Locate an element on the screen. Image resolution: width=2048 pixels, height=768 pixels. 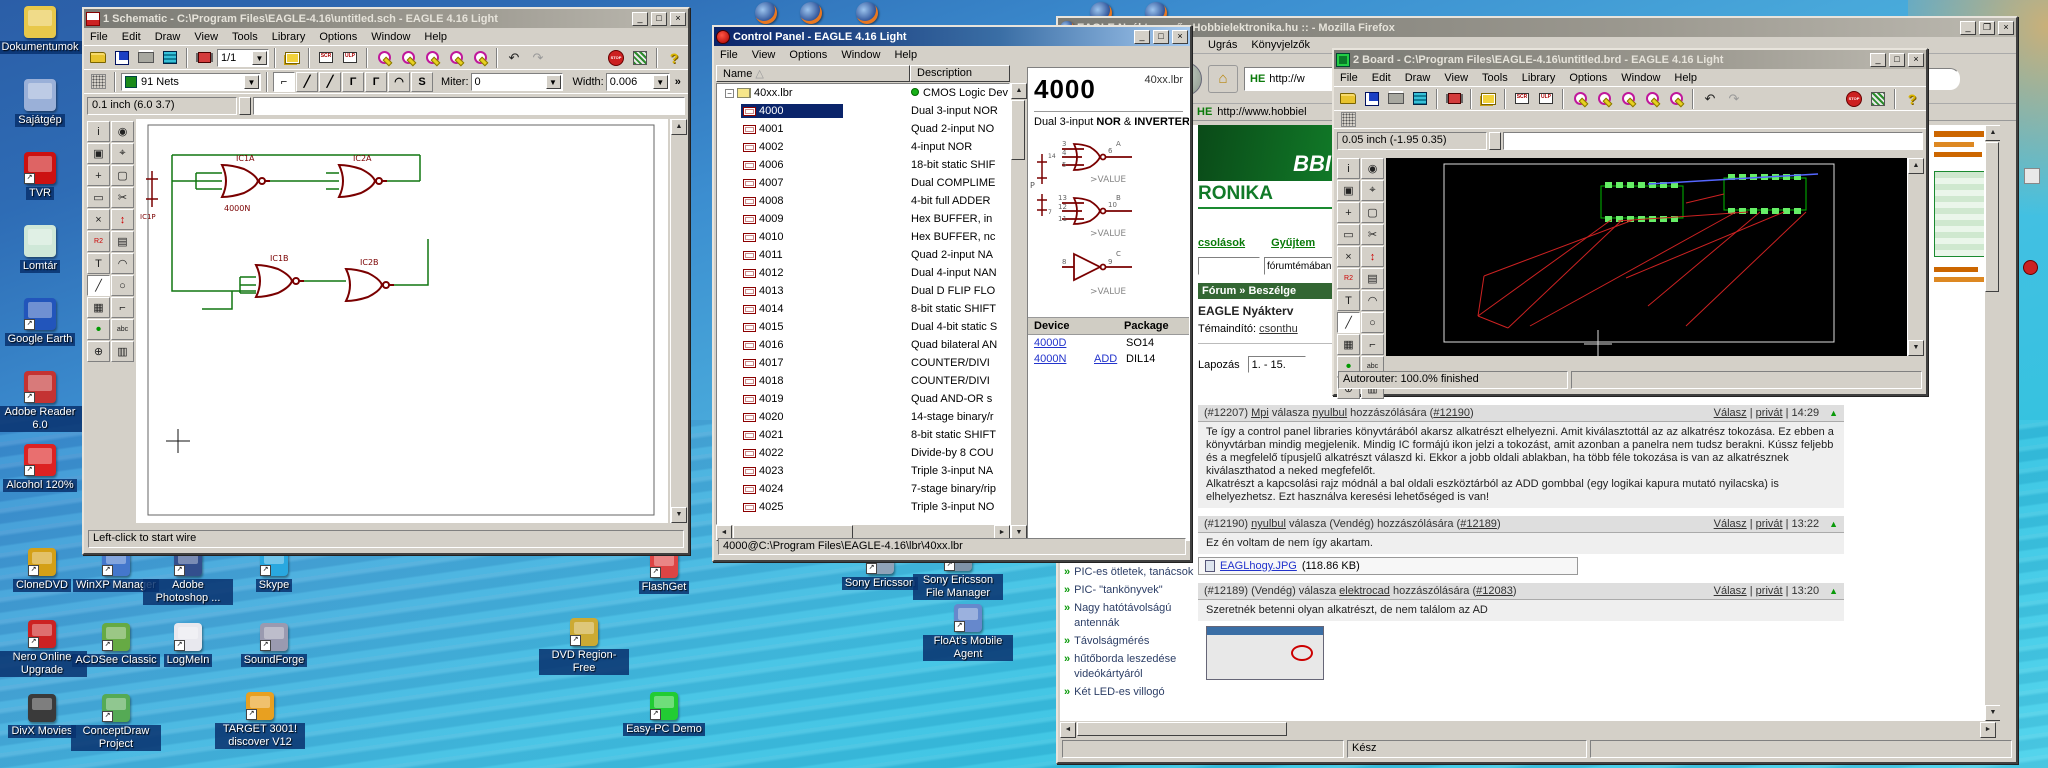
value-icon: R2 is located at coordinates (98, 241).